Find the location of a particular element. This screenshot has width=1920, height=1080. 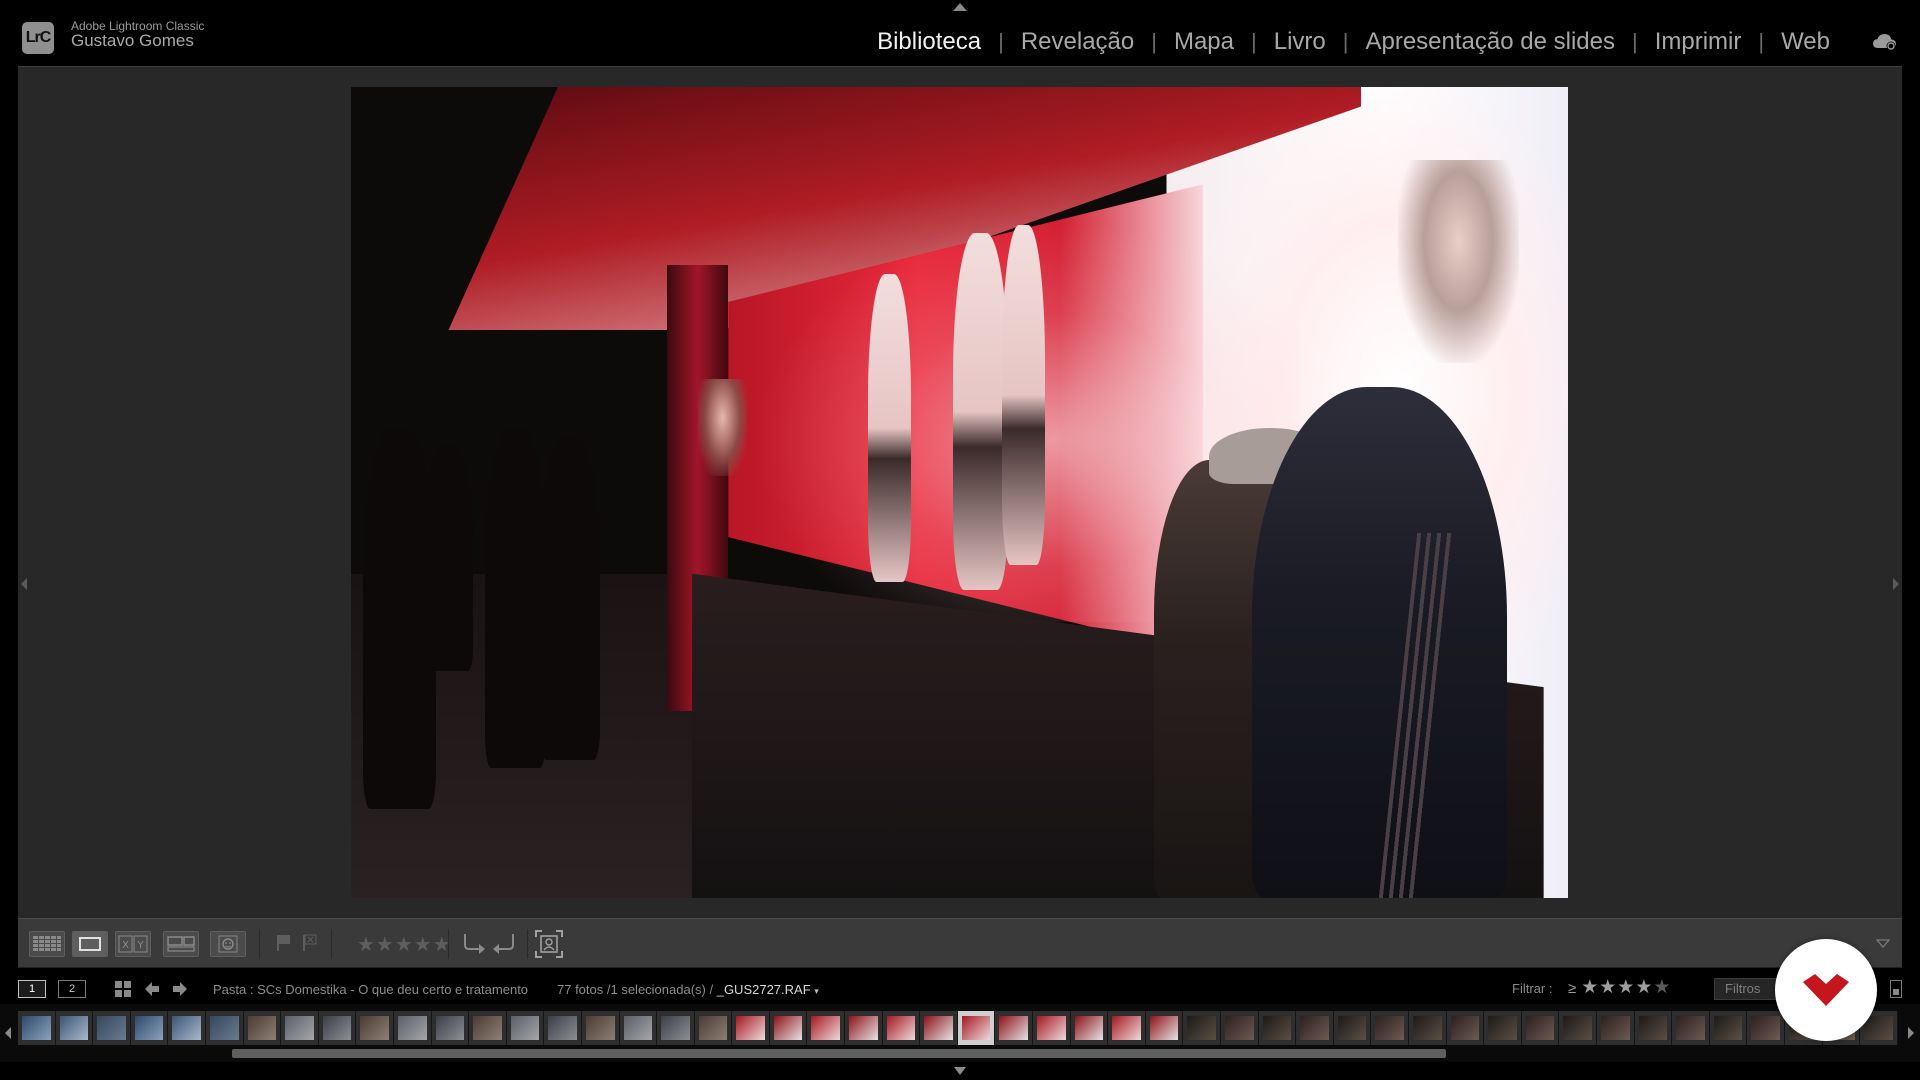

rotate-right-icon is located at coordinates (504, 943).